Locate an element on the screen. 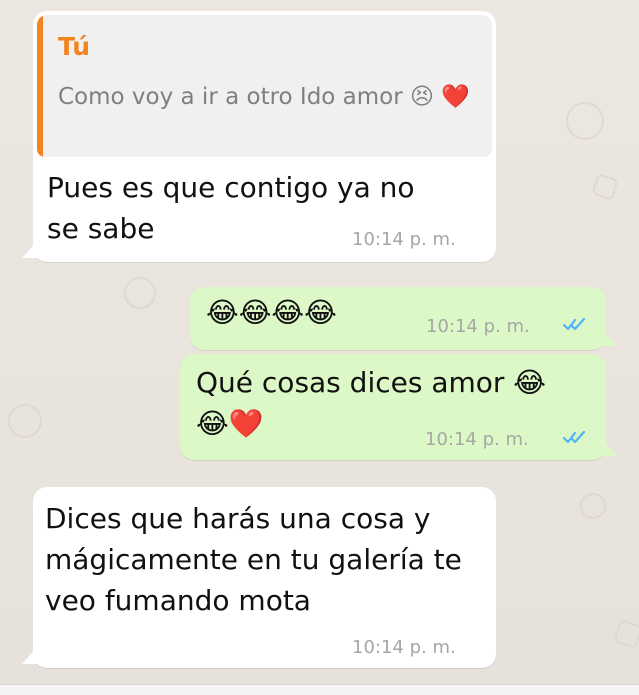  message-text: 😂😂😂😂 is located at coordinates (271, 312).